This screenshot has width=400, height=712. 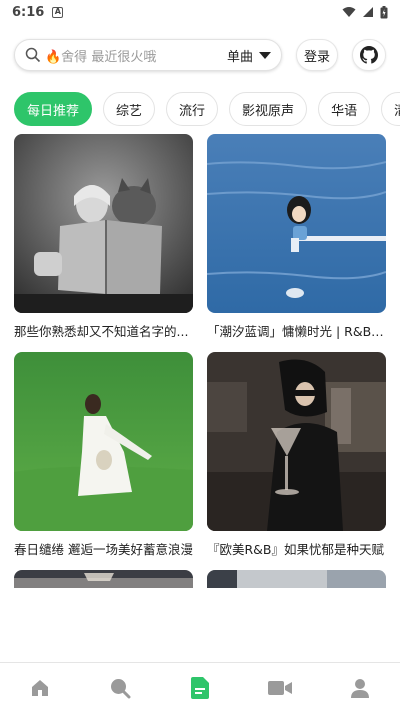 I want to click on nav-home, so click(x=40, y=688).